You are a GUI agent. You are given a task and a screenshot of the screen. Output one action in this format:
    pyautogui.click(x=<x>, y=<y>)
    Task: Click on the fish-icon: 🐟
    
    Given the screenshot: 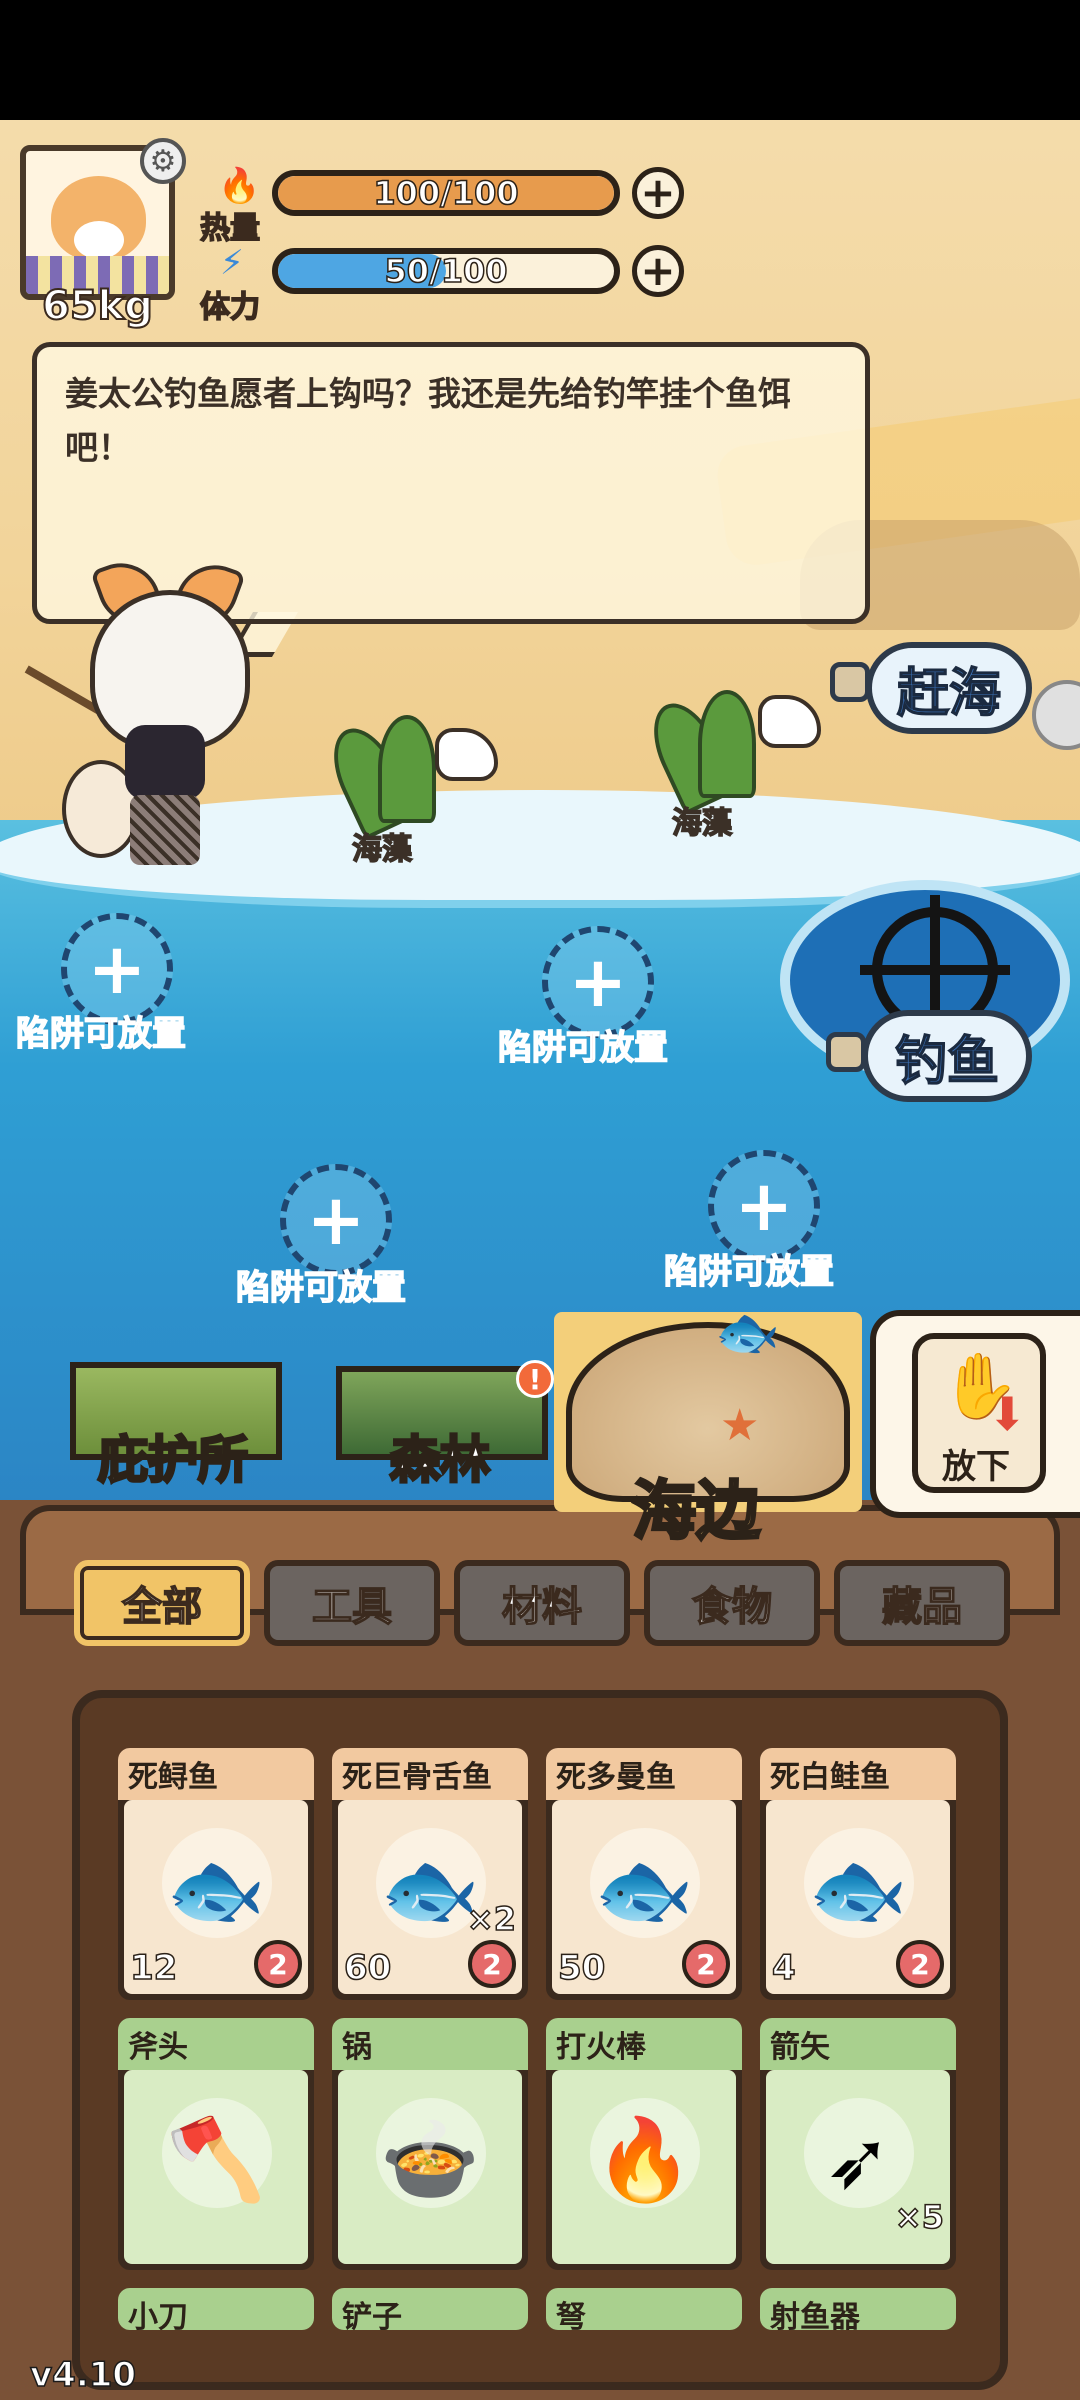 What is the action you would take?
    pyautogui.click(x=747, y=1333)
    